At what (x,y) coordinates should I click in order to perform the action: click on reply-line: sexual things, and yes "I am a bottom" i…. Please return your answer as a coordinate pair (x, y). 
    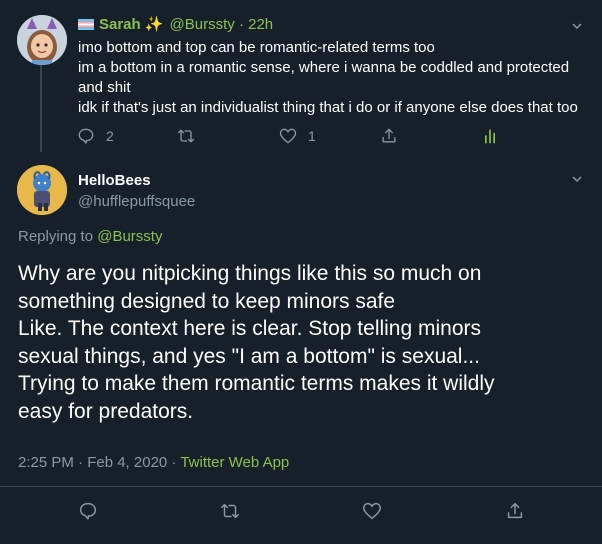
    Looking at the image, I should click on (249, 356).